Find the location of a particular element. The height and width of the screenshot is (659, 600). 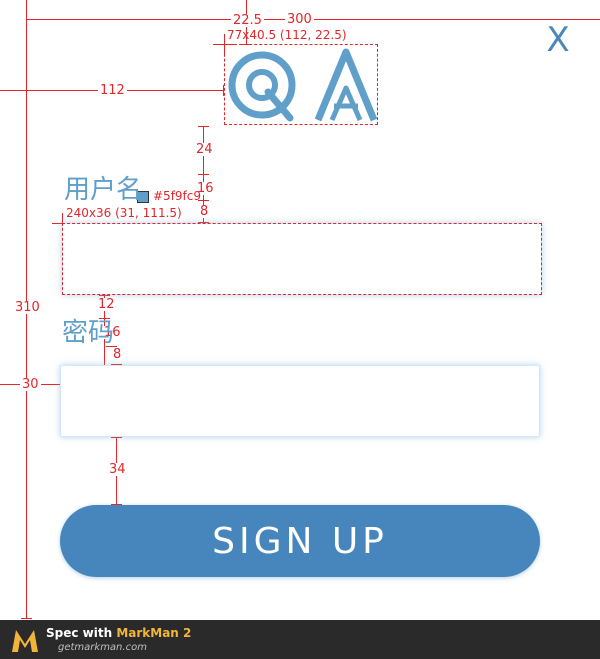

close-icon: X is located at coordinates (558, 40).